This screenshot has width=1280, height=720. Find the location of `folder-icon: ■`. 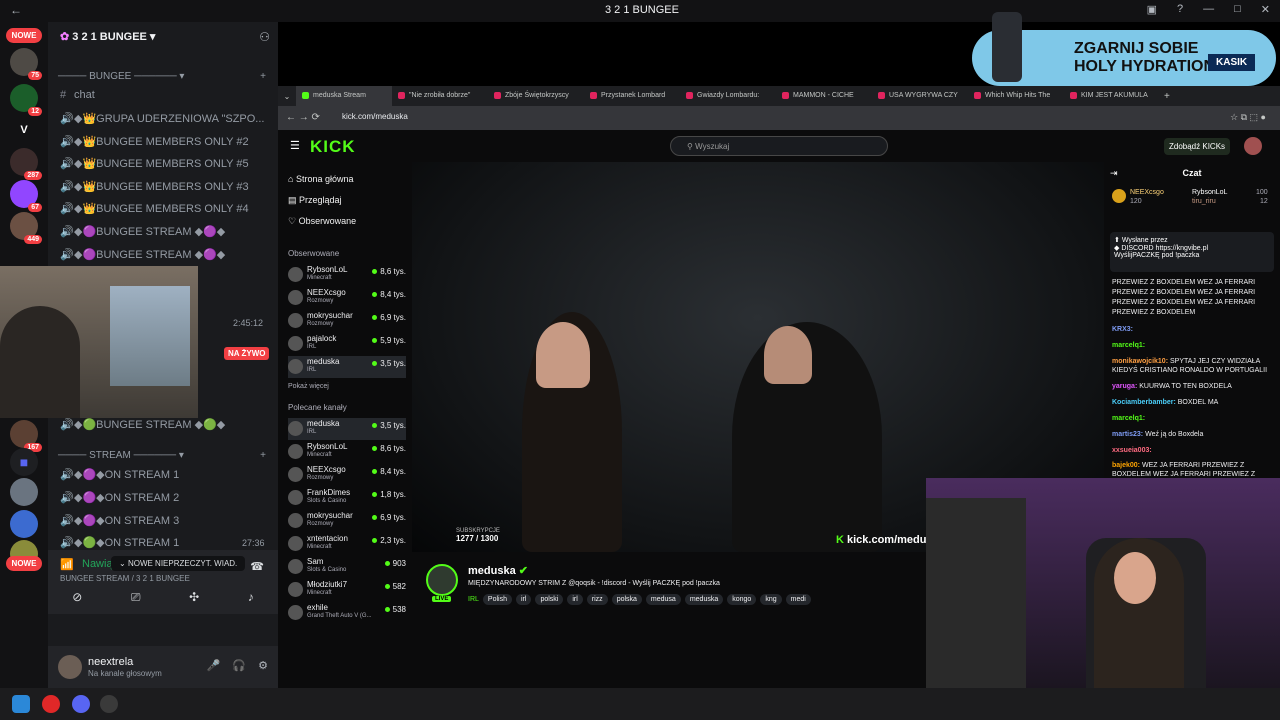

folder-icon: ■ is located at coordinates (24, 462).